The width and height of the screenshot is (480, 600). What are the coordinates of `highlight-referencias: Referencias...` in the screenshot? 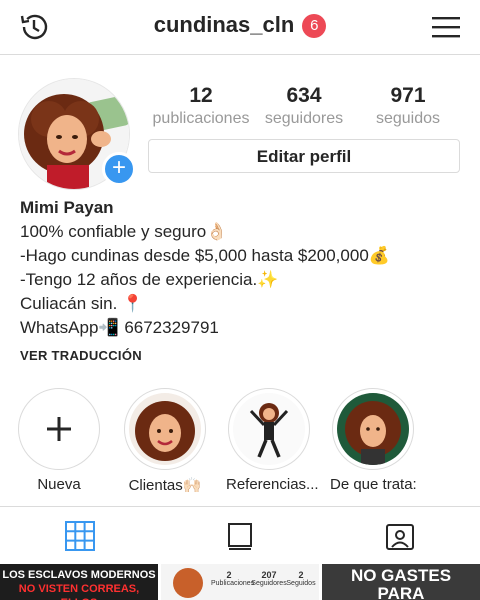 It's located at (272, 440).